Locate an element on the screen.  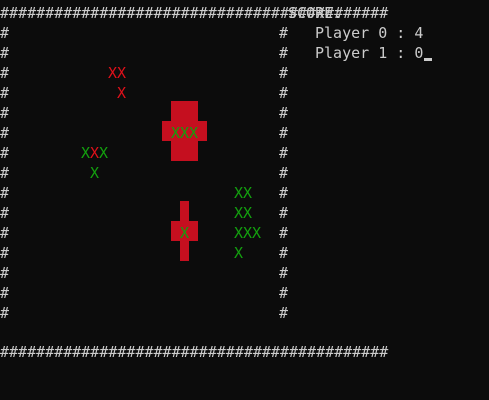
score-header: SCORE: is located at coordinates (315, 13).